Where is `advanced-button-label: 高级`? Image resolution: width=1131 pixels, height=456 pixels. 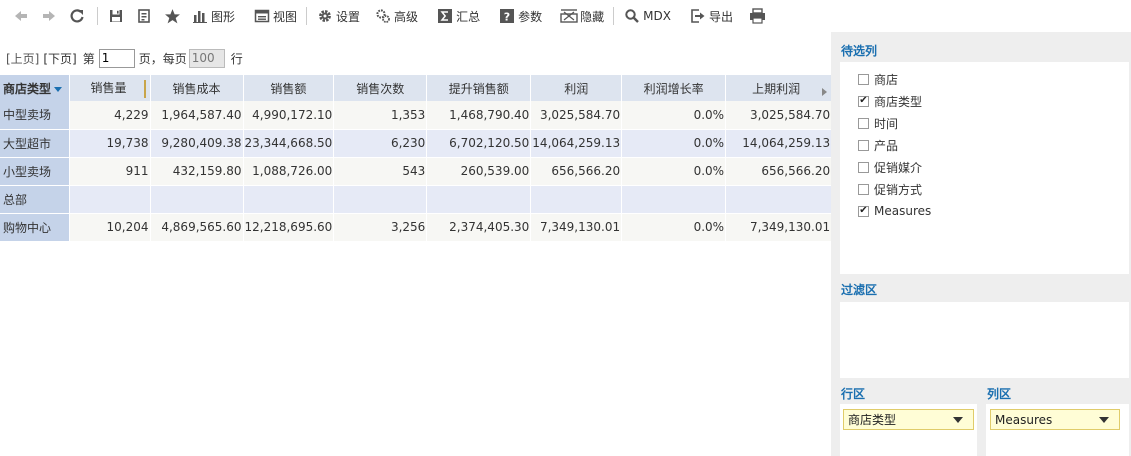
advanced-button-label: 高级 is located at coordinates (406, 16).